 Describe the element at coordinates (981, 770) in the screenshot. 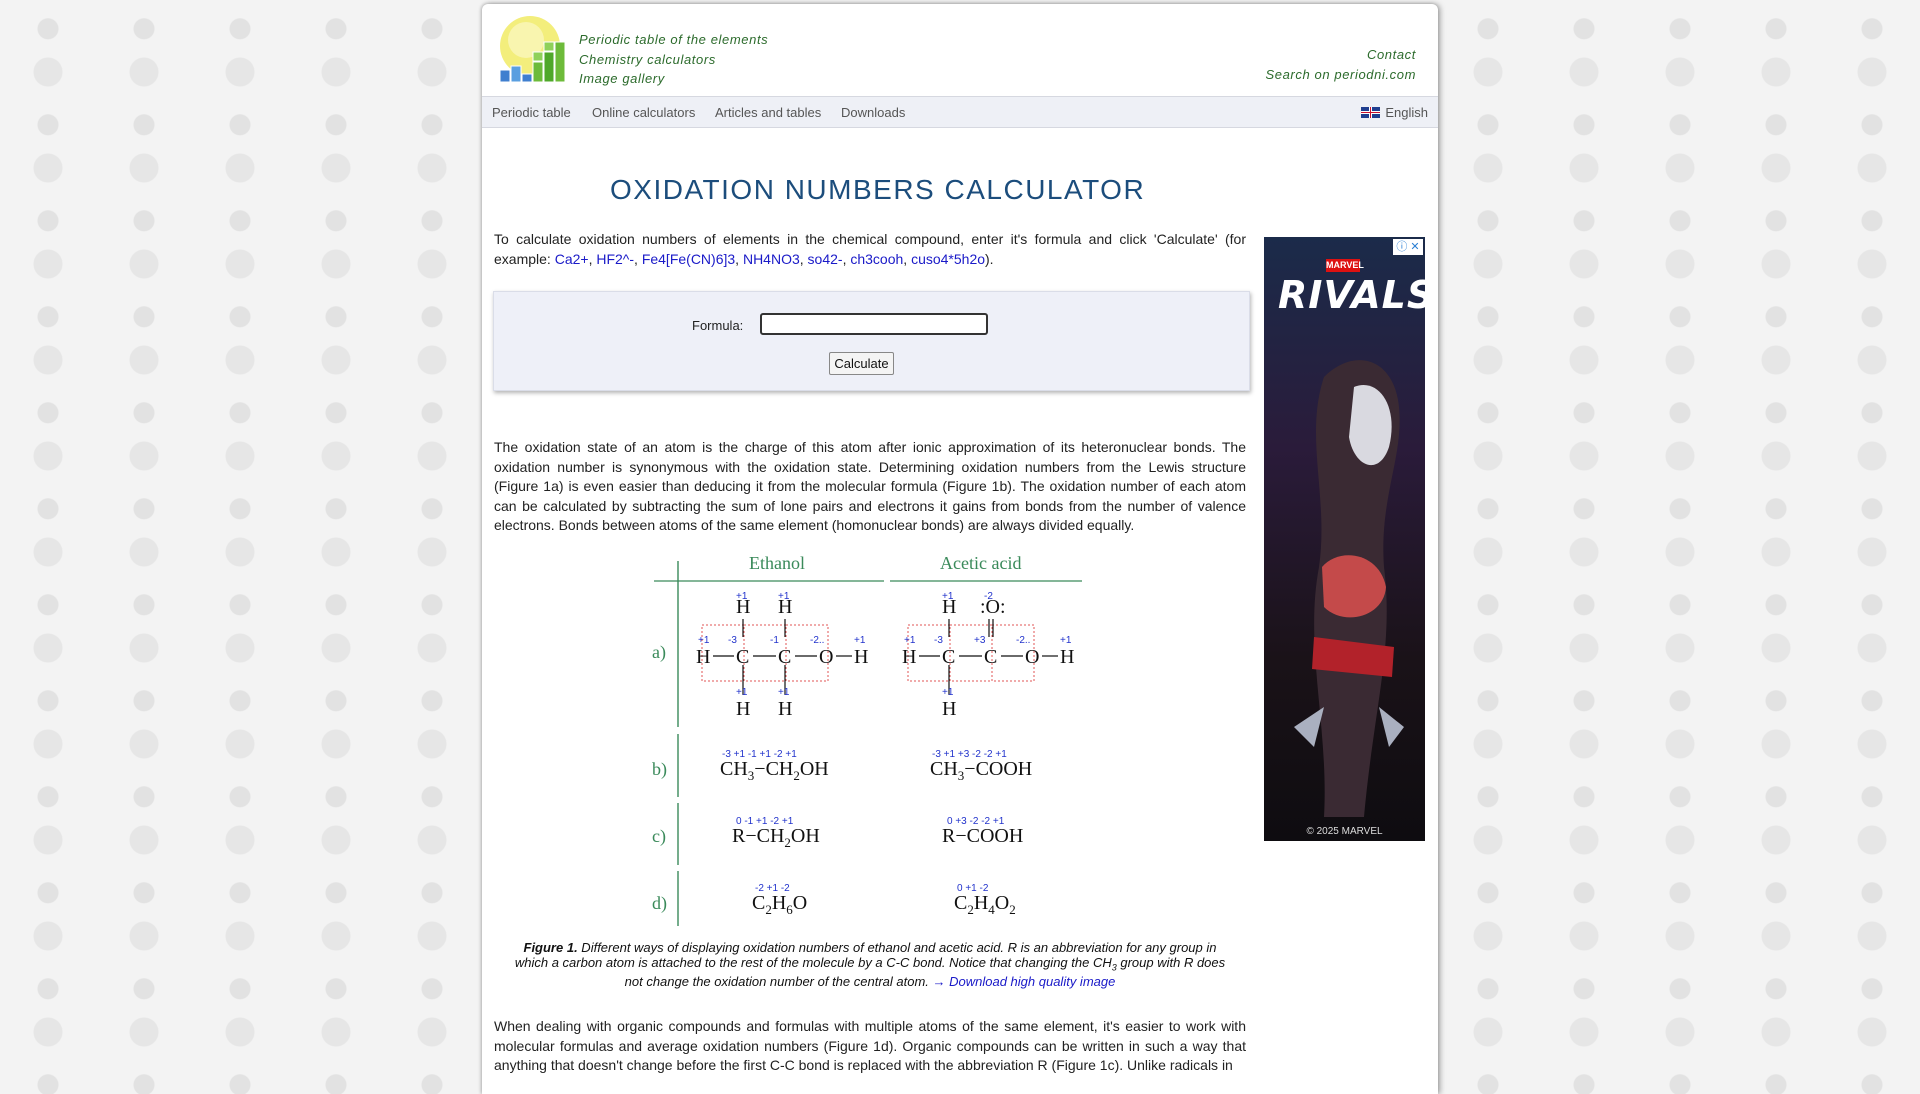

I see `fig-formula-acetic-b: CH3−COOH` at that location.